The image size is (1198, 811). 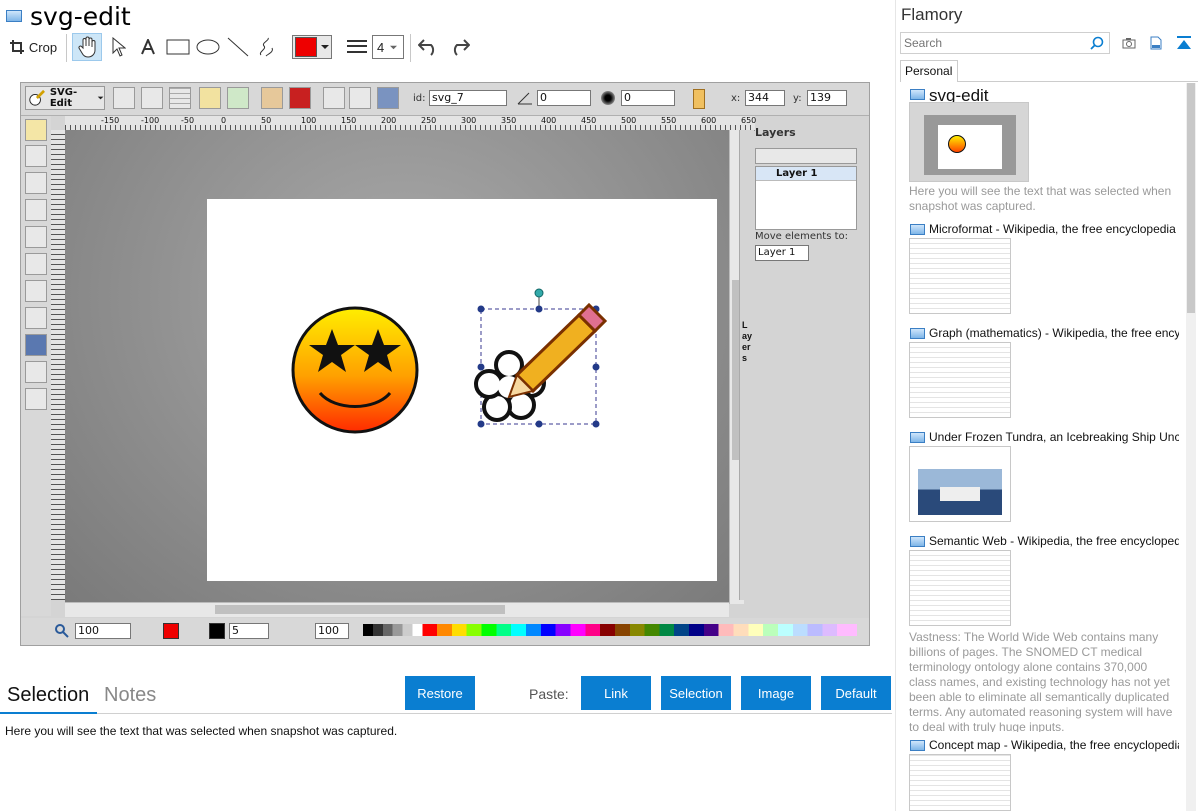 I want to click on layers-title: Layers, so click(x=775, y=132).